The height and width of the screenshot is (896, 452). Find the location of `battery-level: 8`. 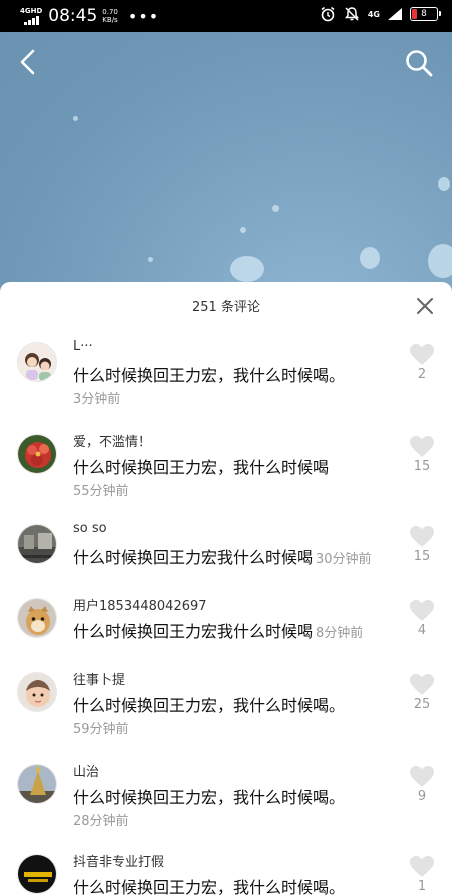

battery-level: 8 is located at coordinates (424, 14).